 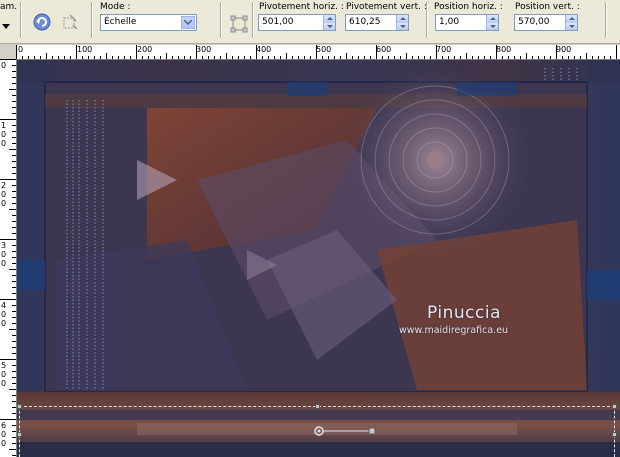 I want to click on pivot-v-field: 610,25, so click(x=377, y=22).